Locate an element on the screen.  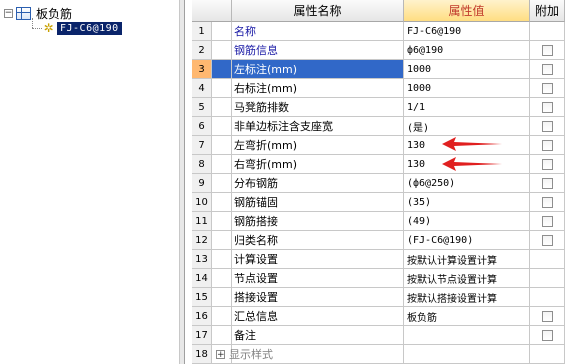
table-row: 16 汇总信息 板负筋 is located at coordinates (378, 316).